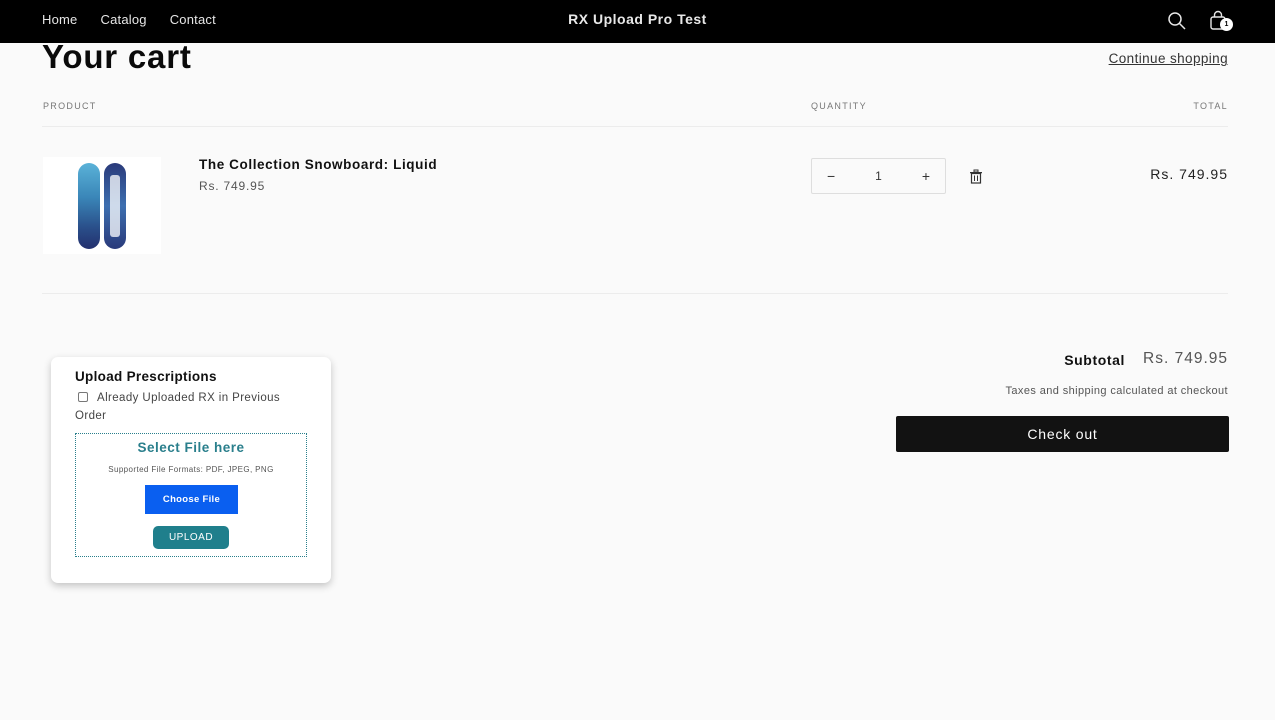  I want to click on rx-upload-title: Upload Prescriptions, so click(146, 376).